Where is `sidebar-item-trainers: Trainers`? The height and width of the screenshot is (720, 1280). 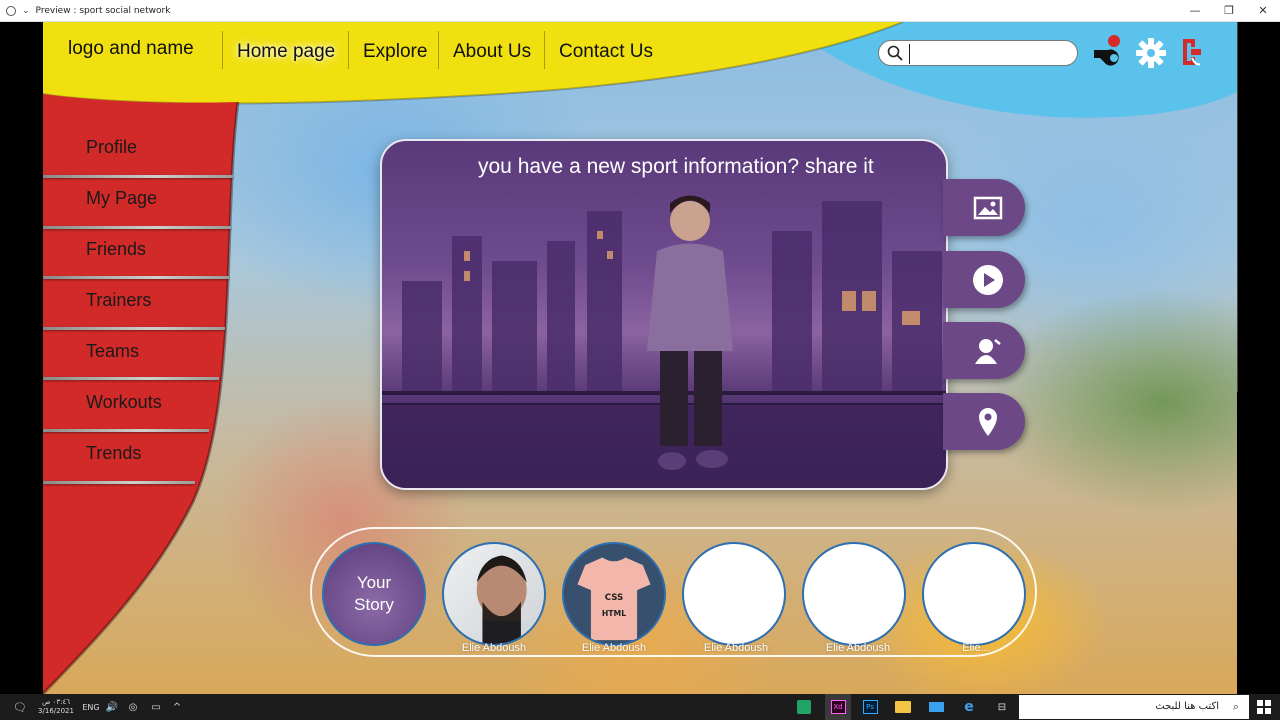
sidebar-item-trainers: Trainers is located at coordinates (140, 300).